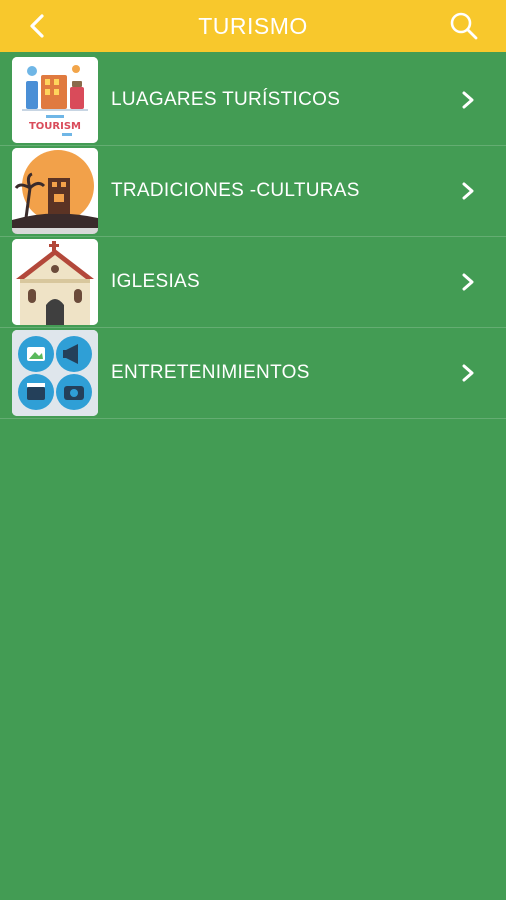  I want to click on app-header: TURISMO, so click(253, 26).